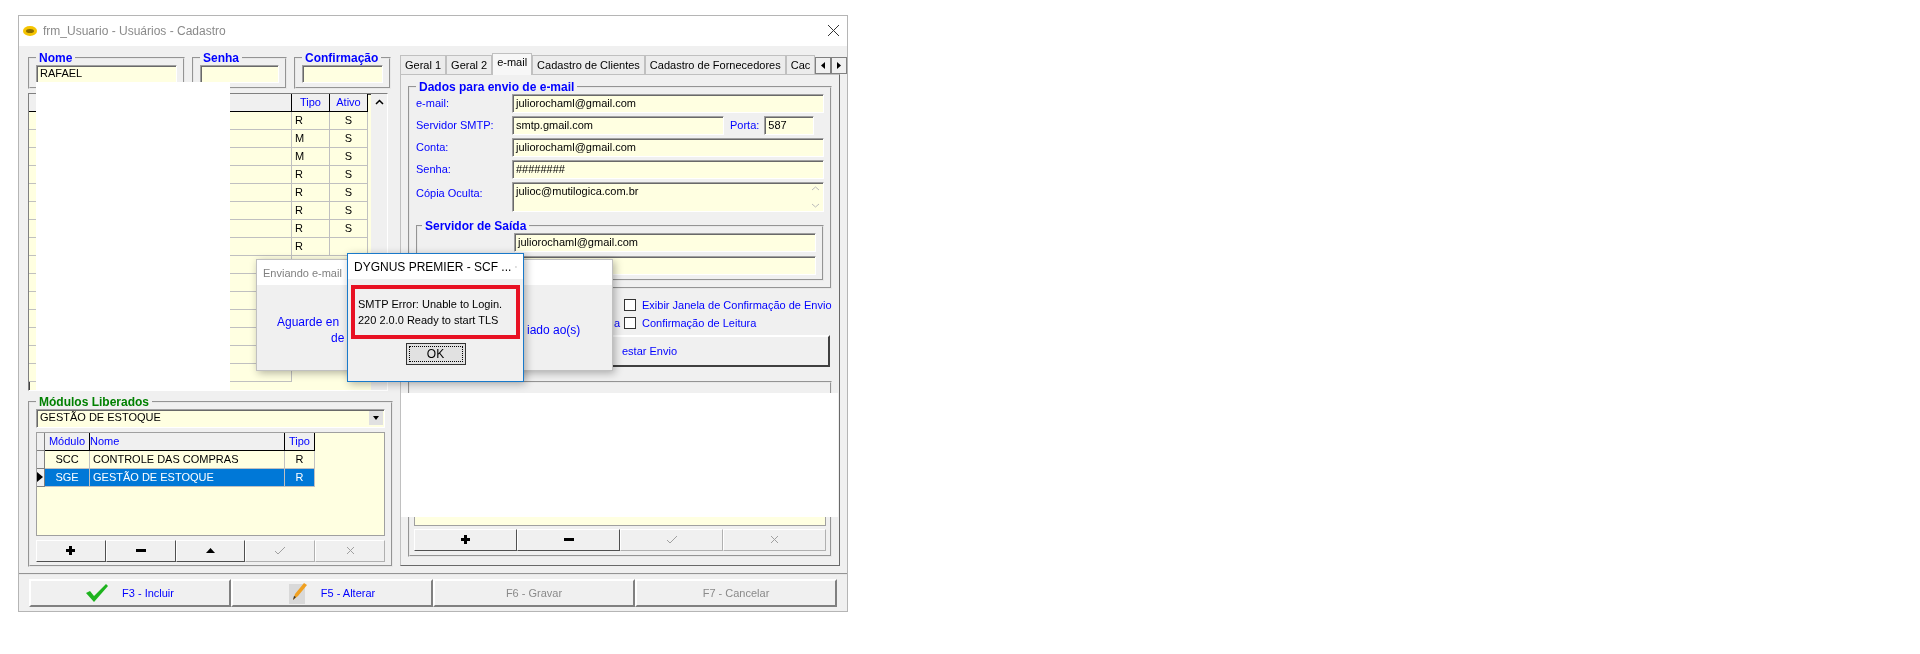 The width and height of the screenshot is (1920, 654). I want to click on field-label: Porta:, so click(745, 125).